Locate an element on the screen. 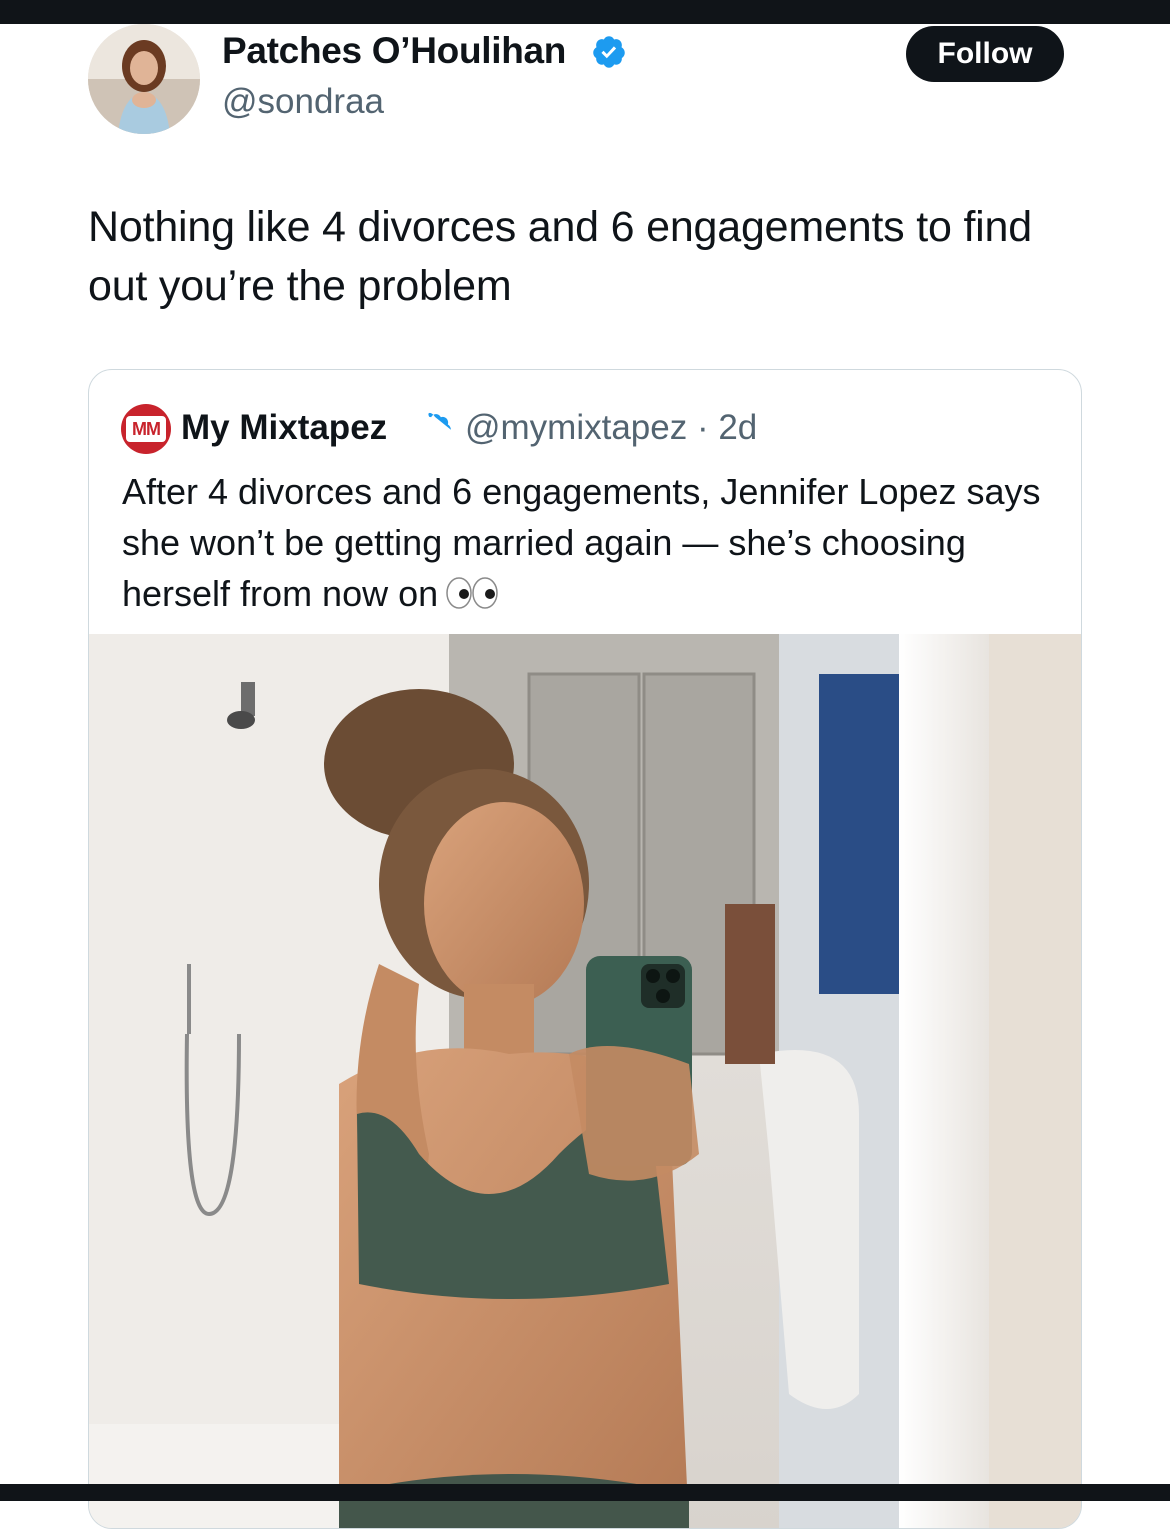 This screenshot has width=1170, height=1529. avatar-image is located at coordinates (144, 79).